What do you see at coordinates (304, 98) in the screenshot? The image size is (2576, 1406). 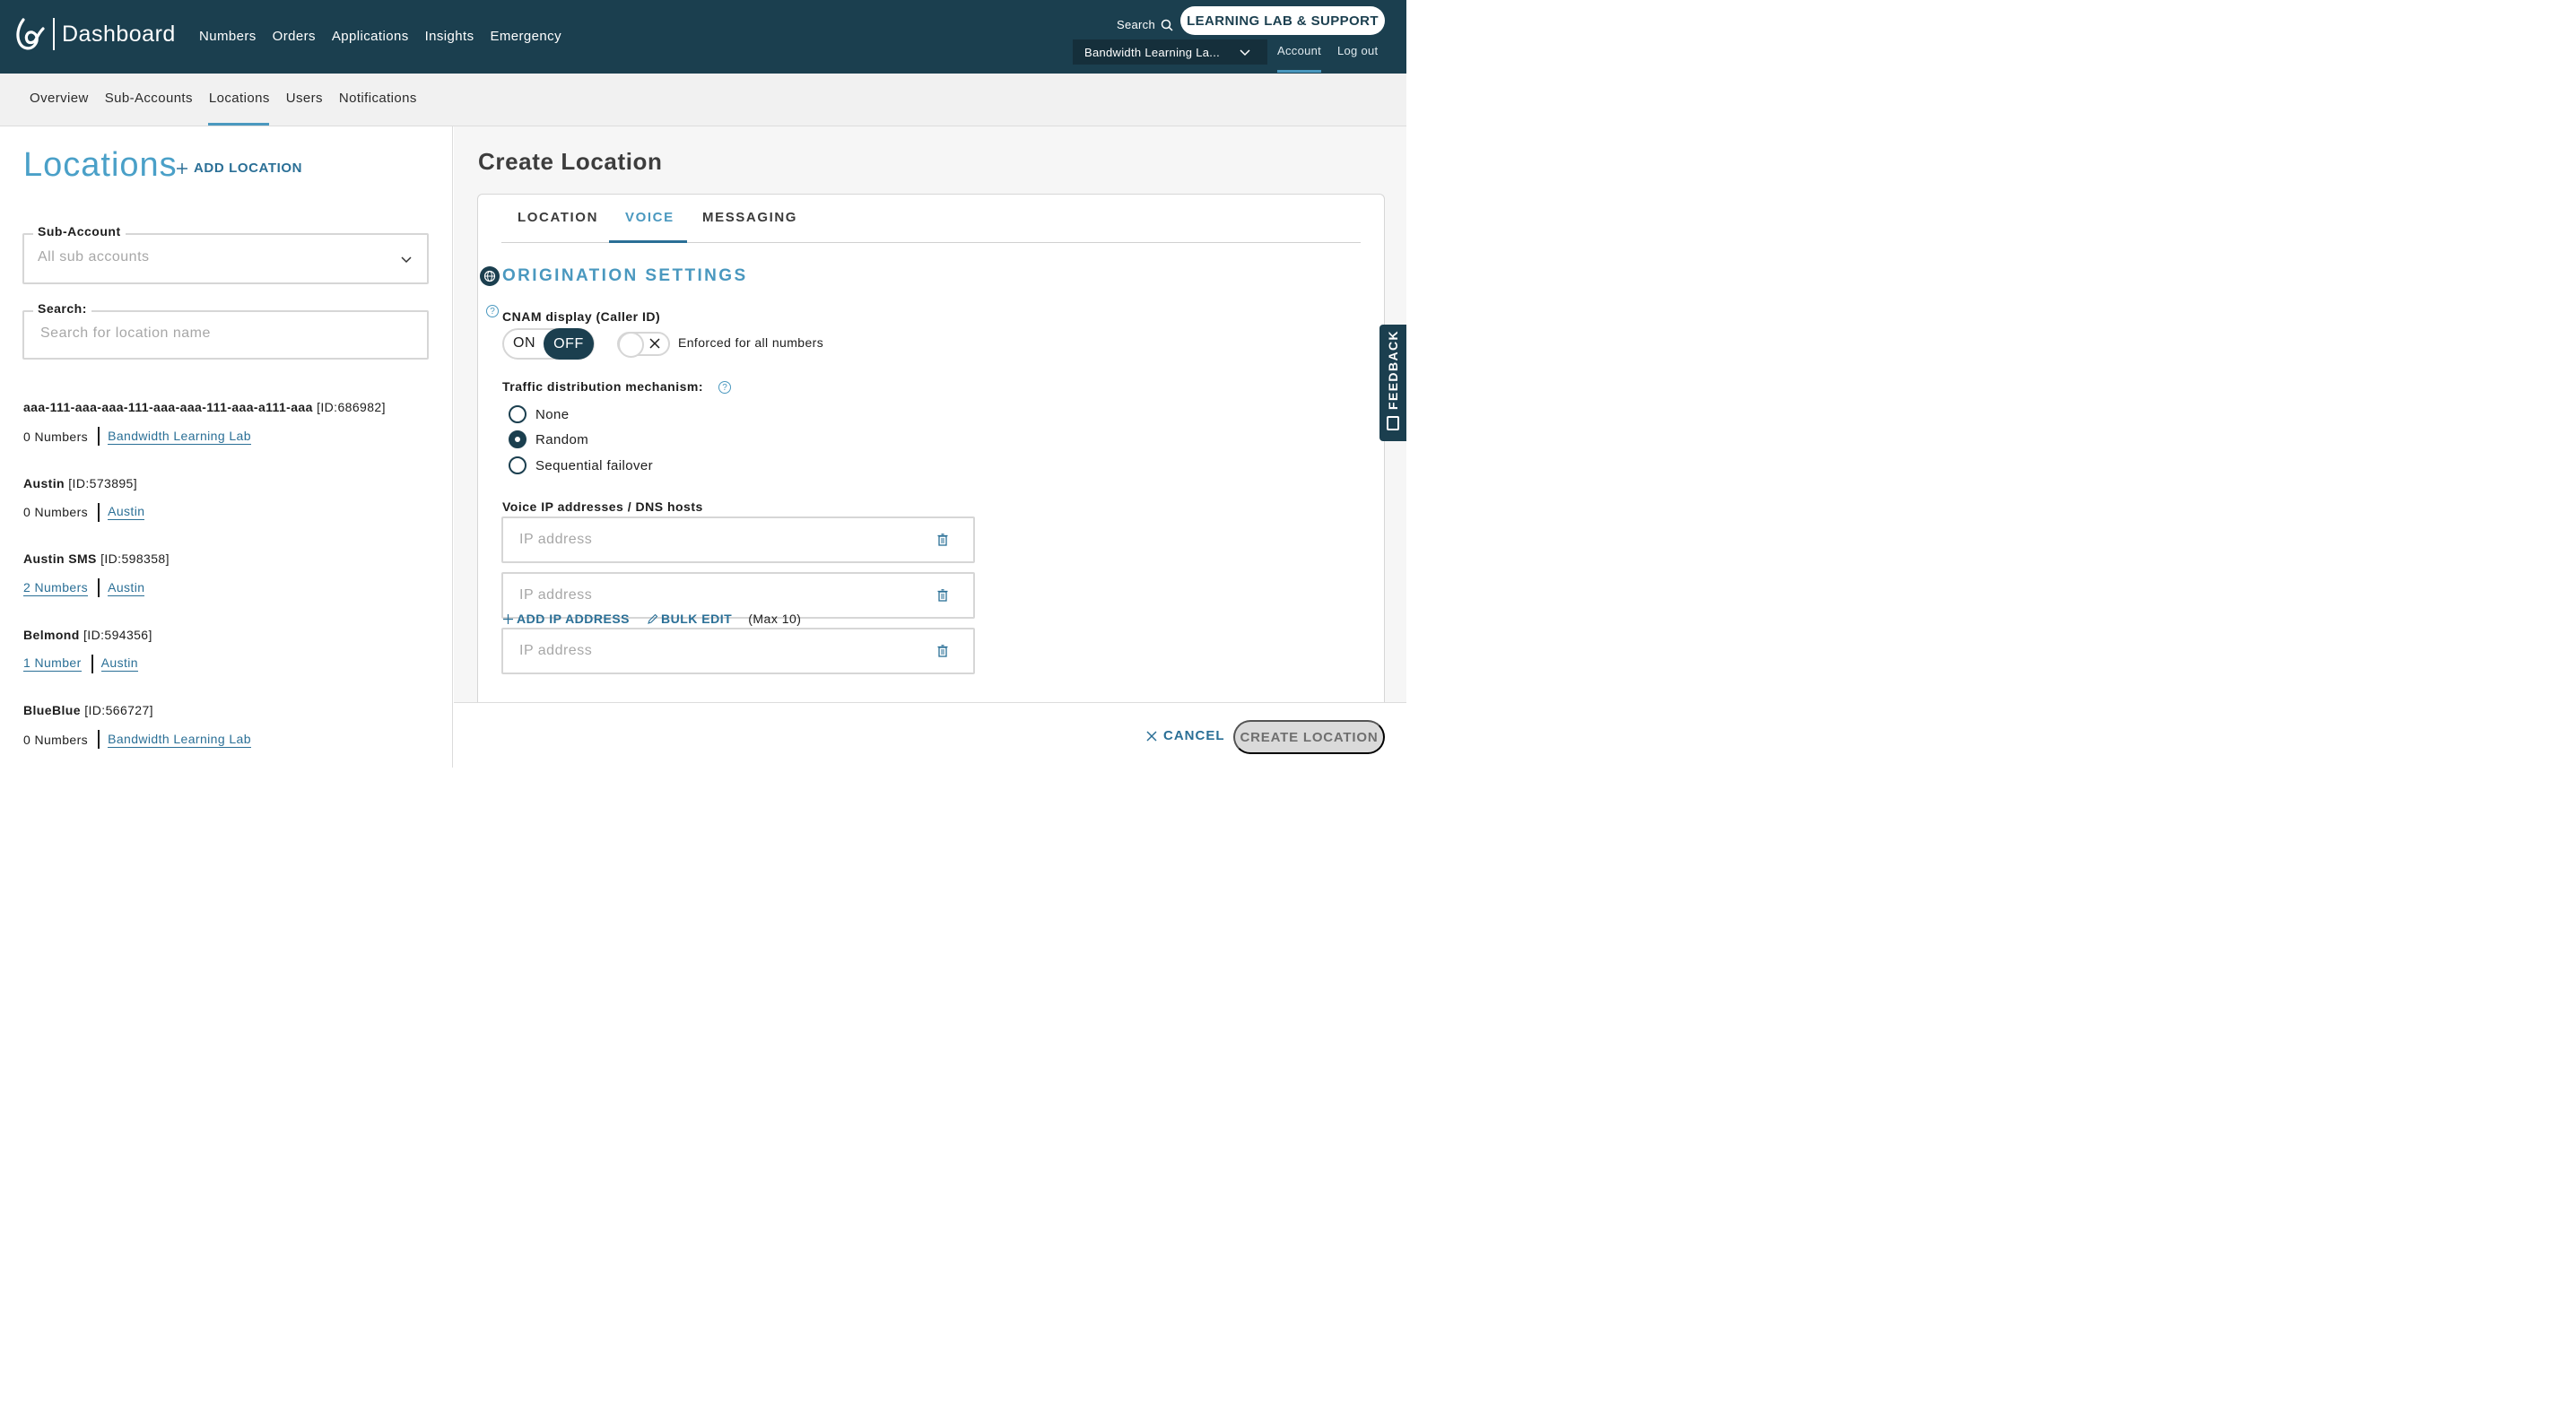 I see `subnav-users: Users` at bounding box center [304, 98].